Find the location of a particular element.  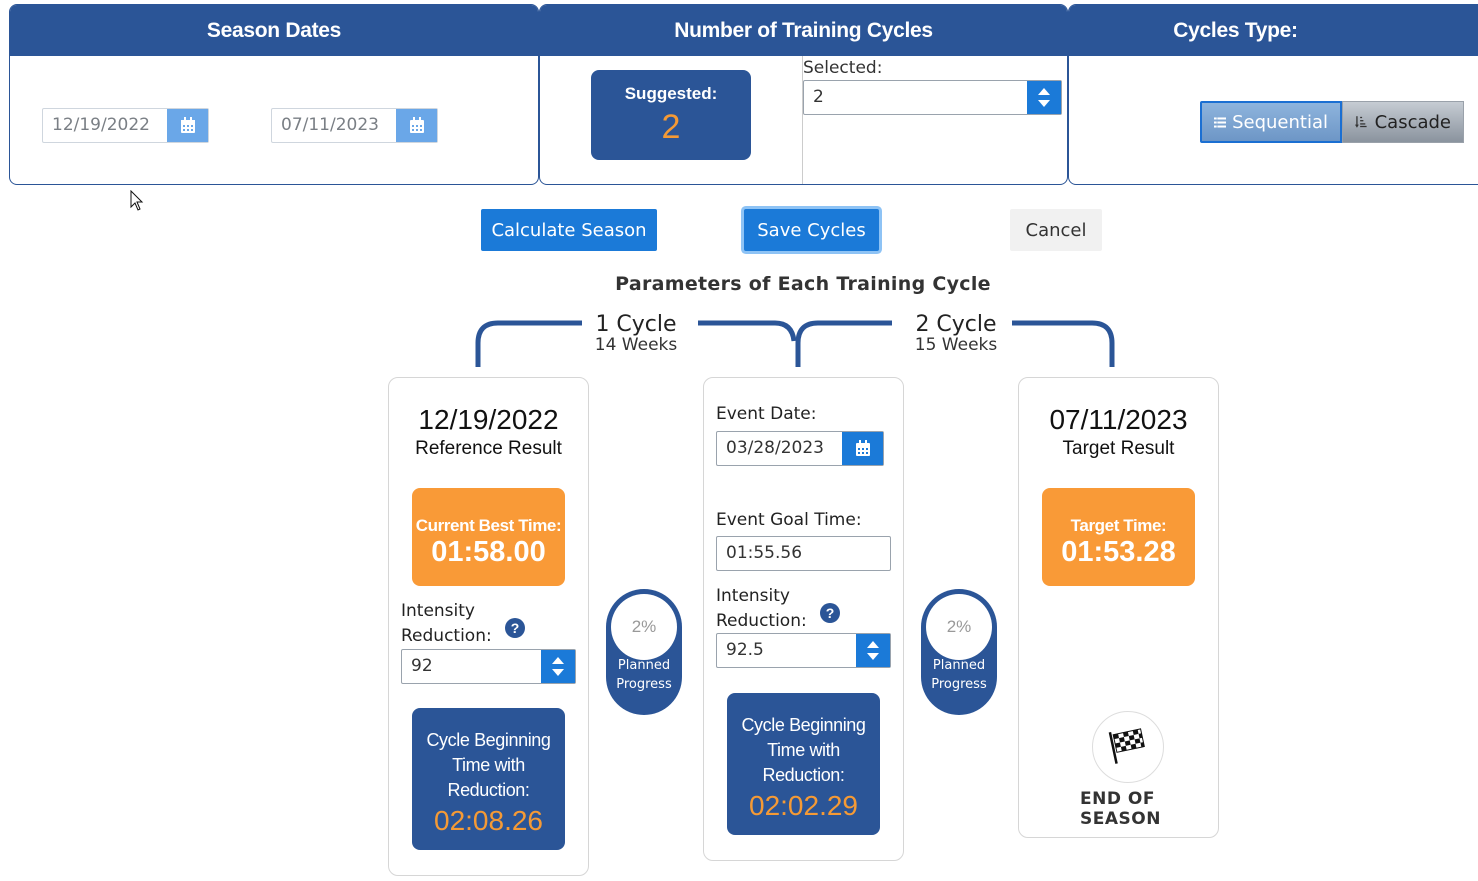

cycle-beginning-value: 02:08.26 is located at coordinates (488, 820).